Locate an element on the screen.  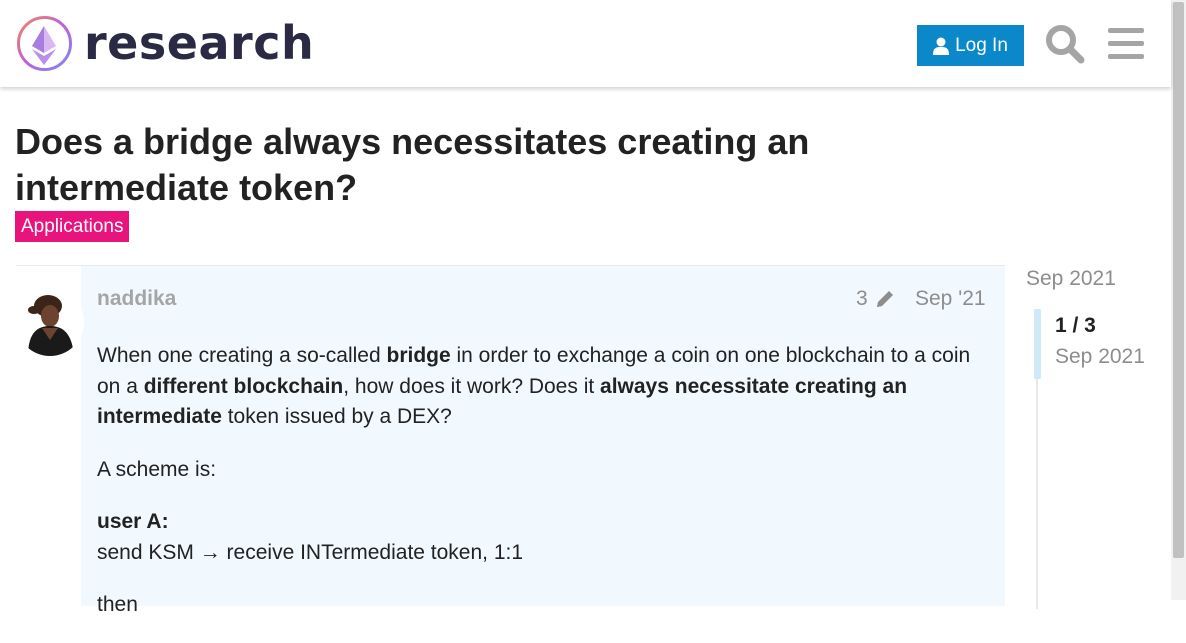
post-date: Sep '21 is located at coordinates (950, 299).